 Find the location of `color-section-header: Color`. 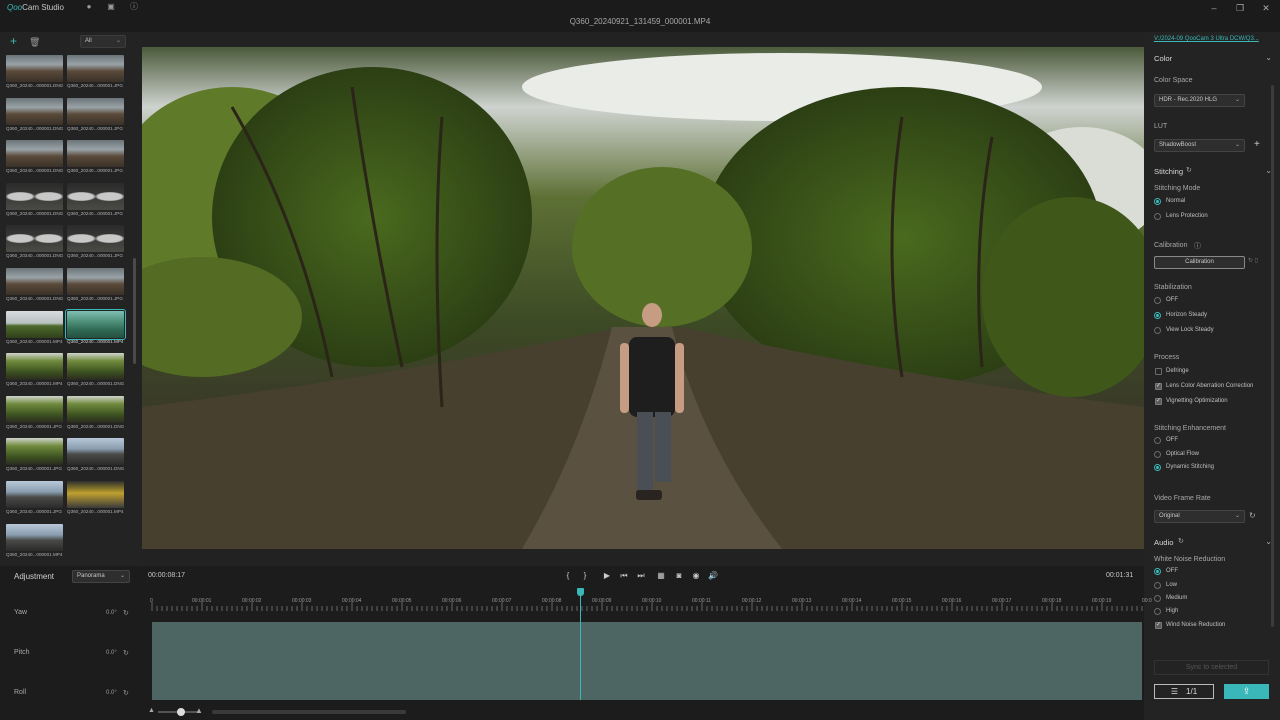

color-section-header: Color is located at coordinates (1163, 58).